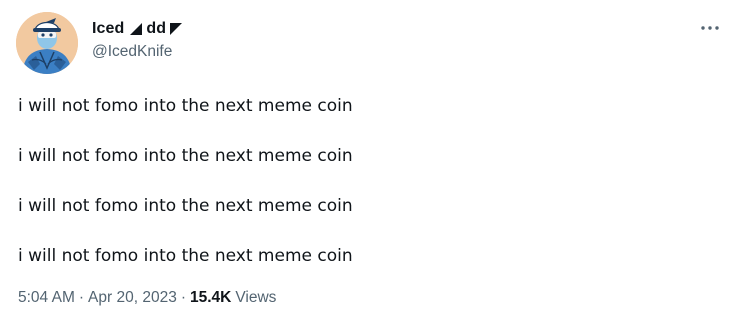 The image size is (742, 332). I want to click on views-label: Views, so click(256, 297).